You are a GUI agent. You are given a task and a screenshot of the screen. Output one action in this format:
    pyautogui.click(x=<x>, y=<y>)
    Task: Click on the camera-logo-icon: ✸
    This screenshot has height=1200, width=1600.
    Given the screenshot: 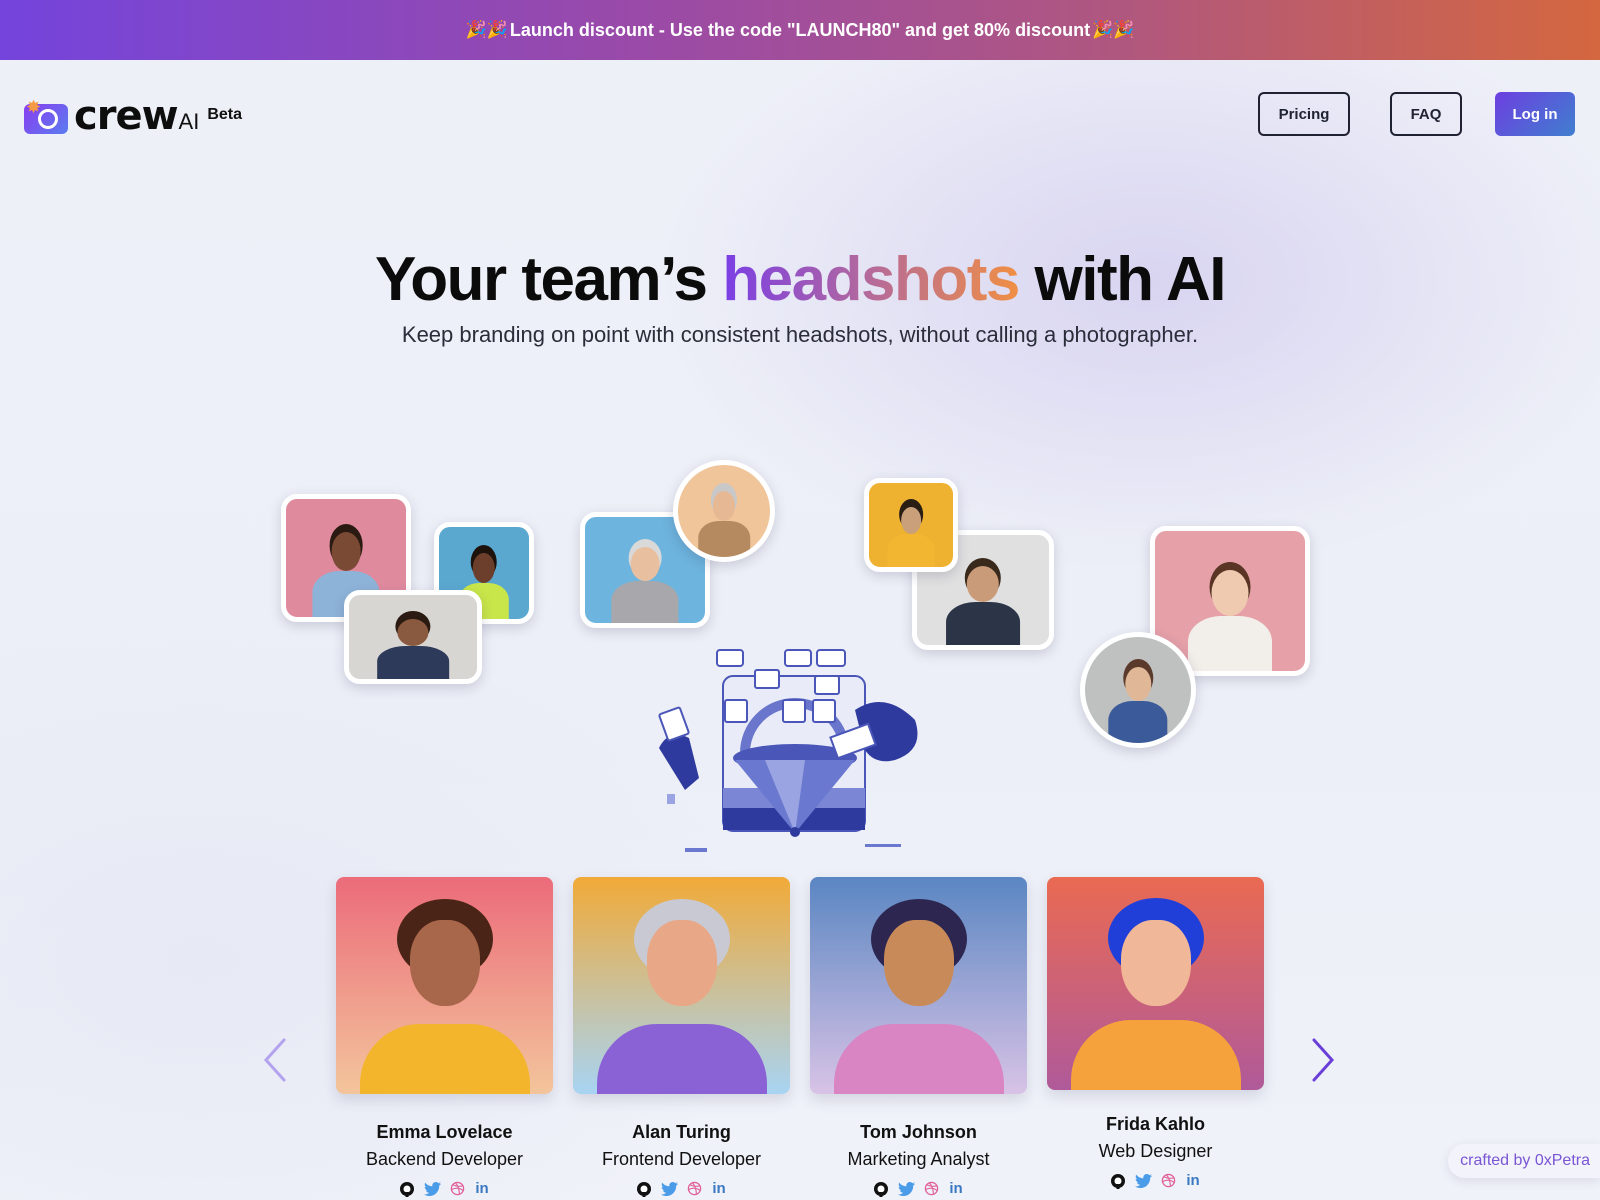 What is the action you would take?
    pyautogui.click(x=46, y=116)
    